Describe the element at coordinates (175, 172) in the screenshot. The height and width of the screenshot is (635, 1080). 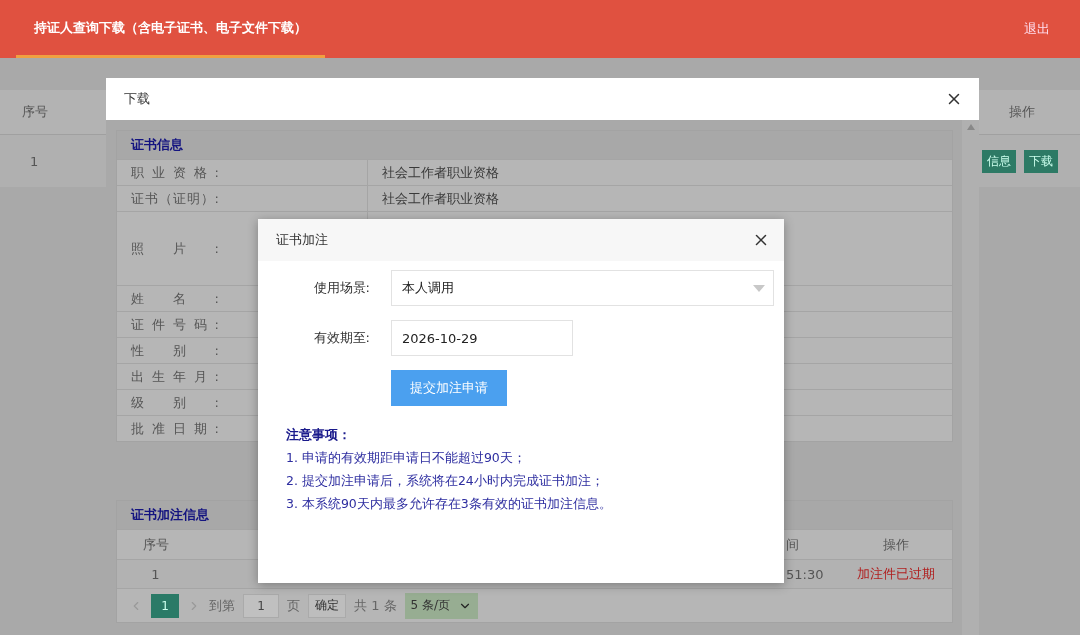
I see `field-label: 职业资格:` at that location.